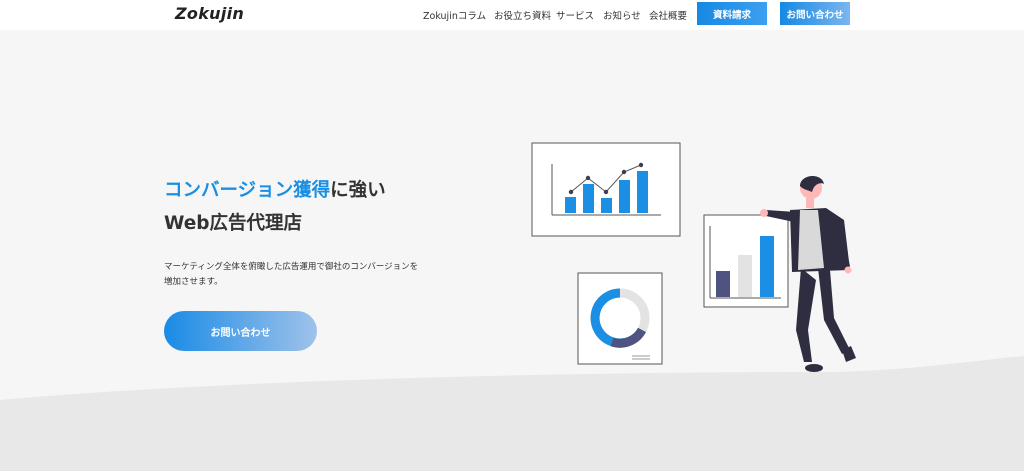 The width and height of the screenshot is (1024, 471). I want to click on nav-item-news: お知らせ, so click(622, 15).